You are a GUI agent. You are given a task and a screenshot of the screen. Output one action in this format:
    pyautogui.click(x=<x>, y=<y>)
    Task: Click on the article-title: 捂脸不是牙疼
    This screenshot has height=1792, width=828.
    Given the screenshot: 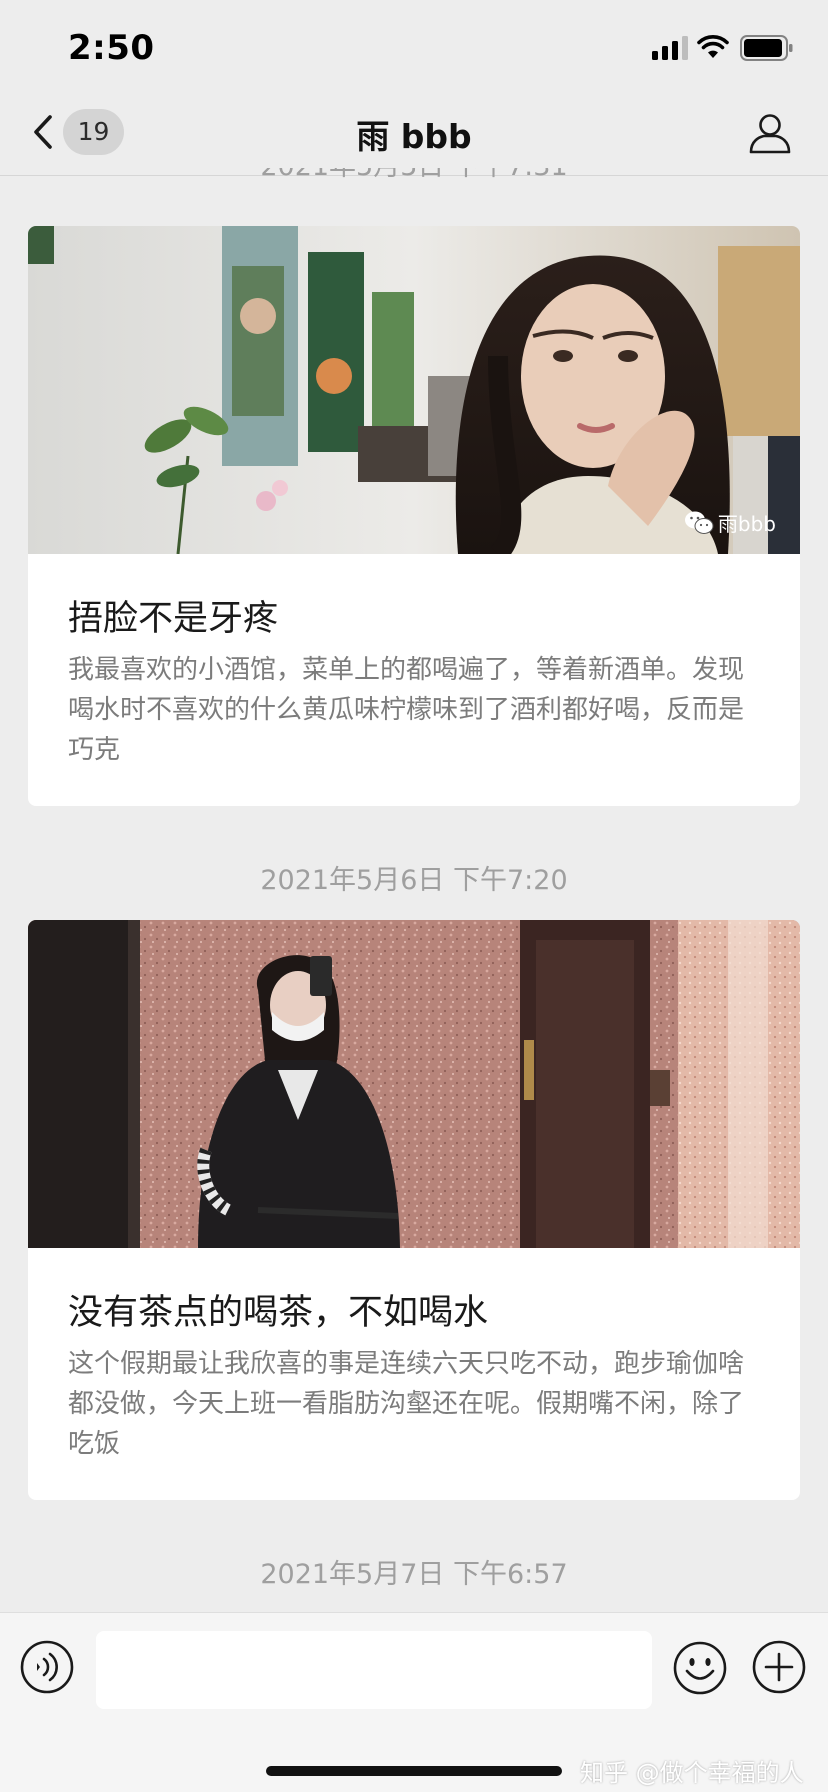 What is the action you would take?
    pyautogui.click(x=173, y=619)
    